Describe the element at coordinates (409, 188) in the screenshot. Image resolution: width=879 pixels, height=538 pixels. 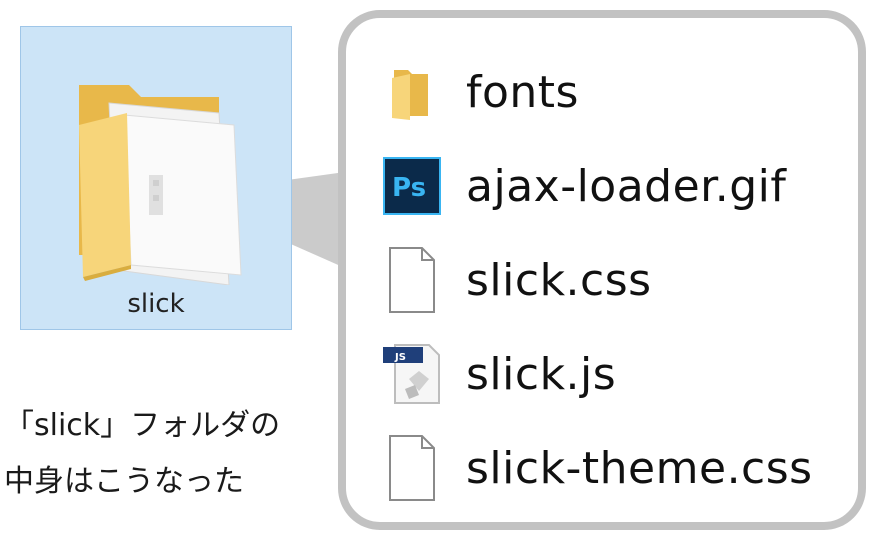
I see `svg-text: Ps` at that location.